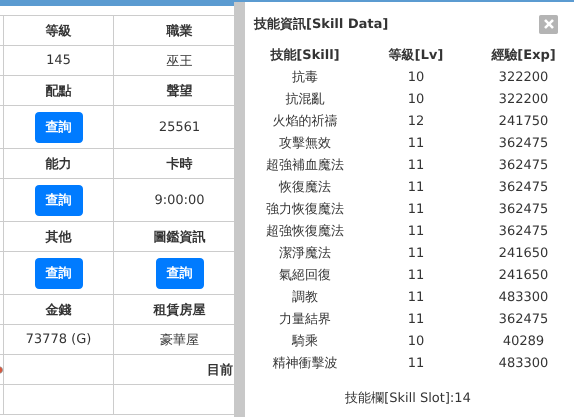  Describe the element at coordinates (59, 339) in the screenshot. I see `table-cell: 73778 (G)` at that location.